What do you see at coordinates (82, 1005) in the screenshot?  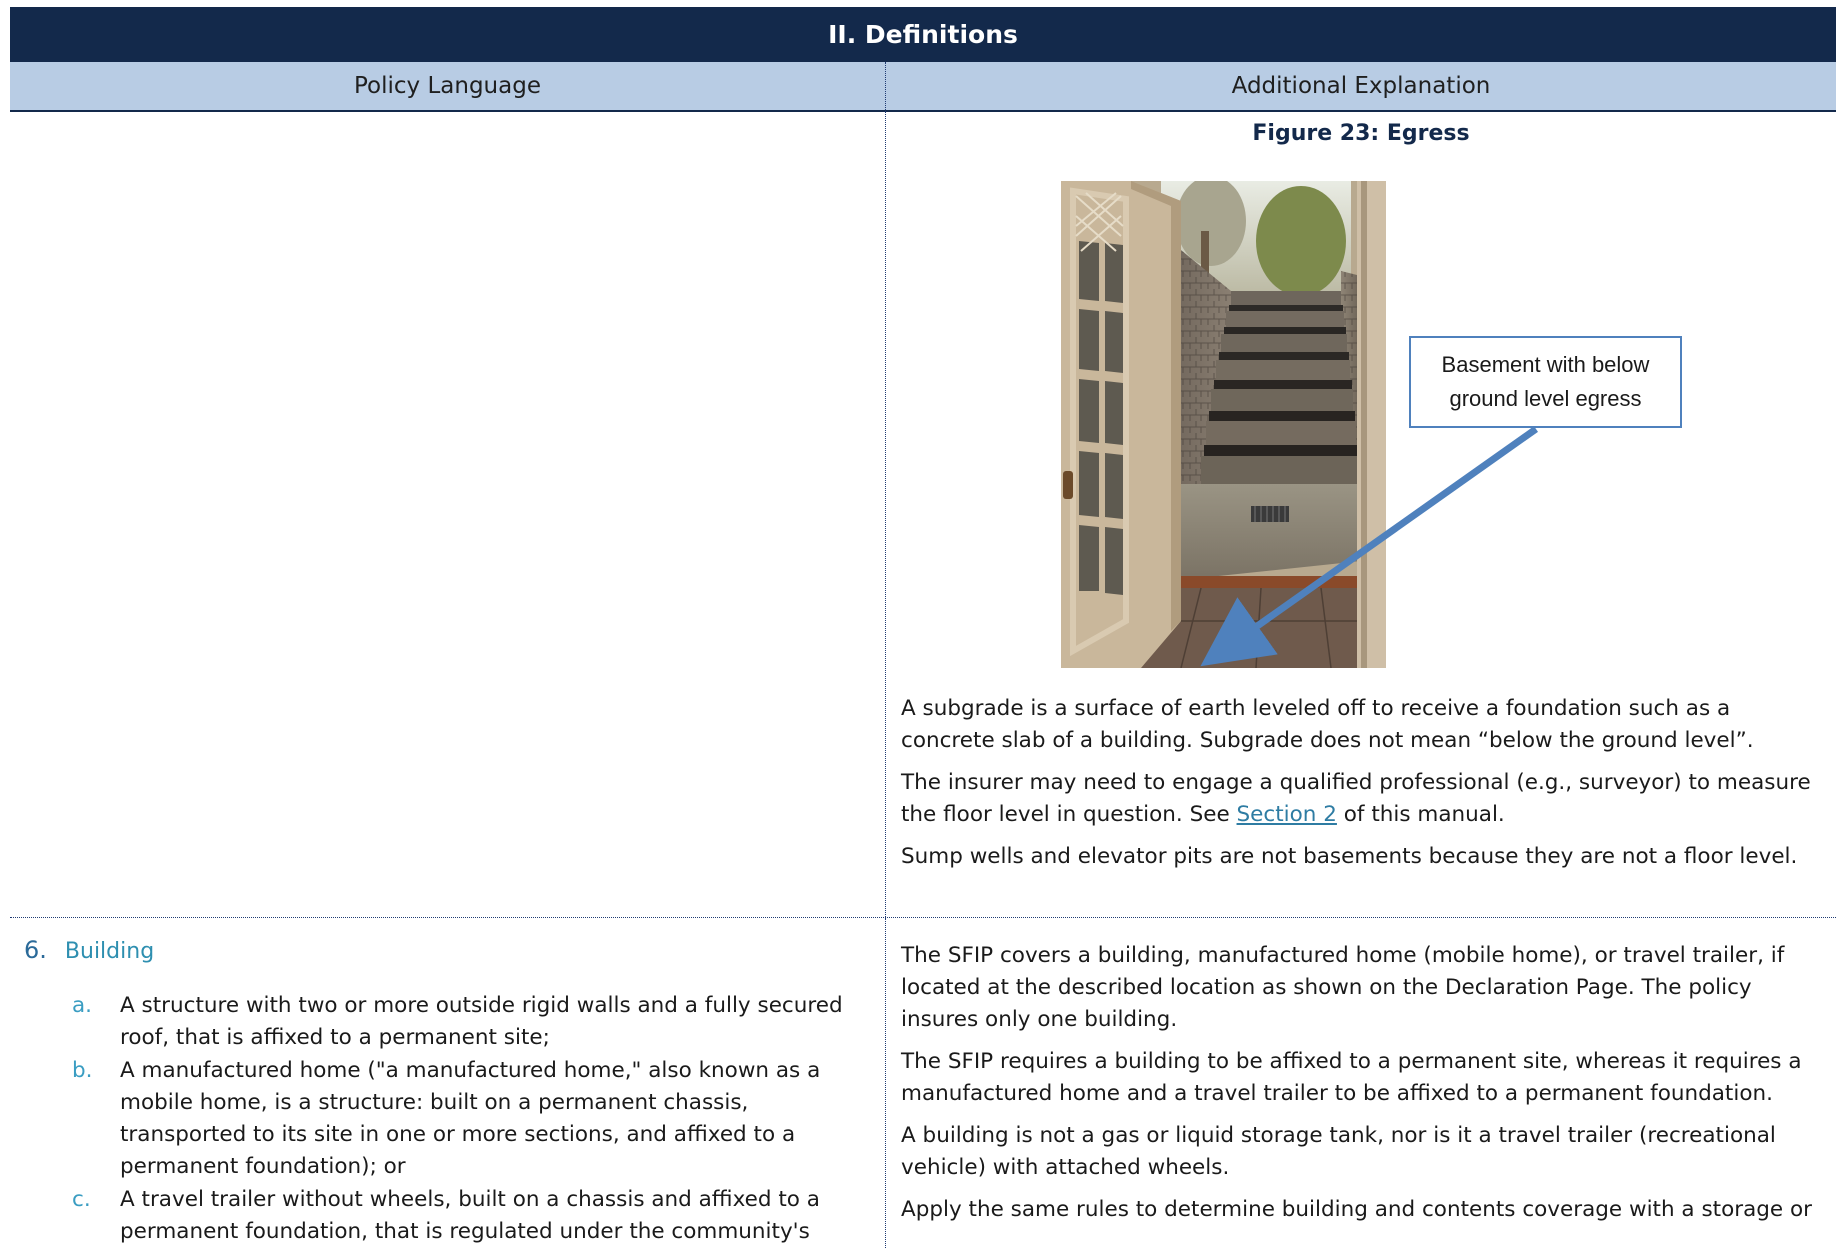 I see `list-marker: a.` at bounding box center [82, 1005].